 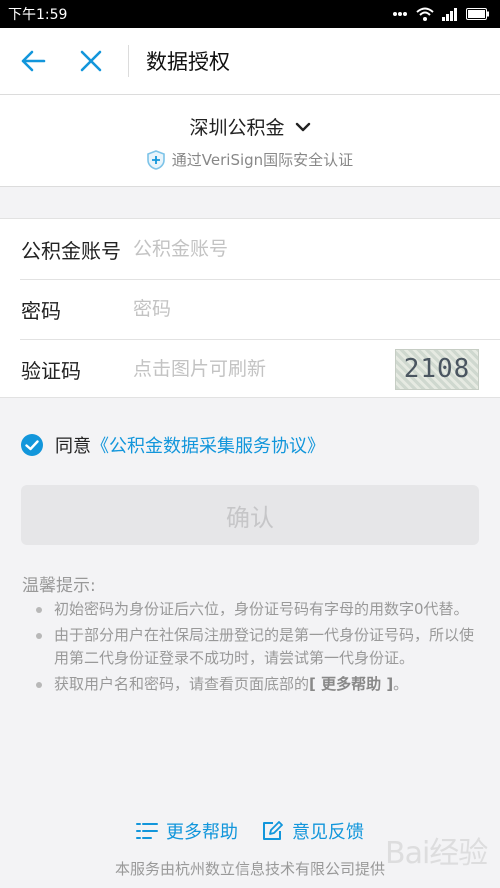 What do you see at coordinates (38, 15) in the screenshot?
I see `status-time: 下午1:59` at bounding box center [38, 15].